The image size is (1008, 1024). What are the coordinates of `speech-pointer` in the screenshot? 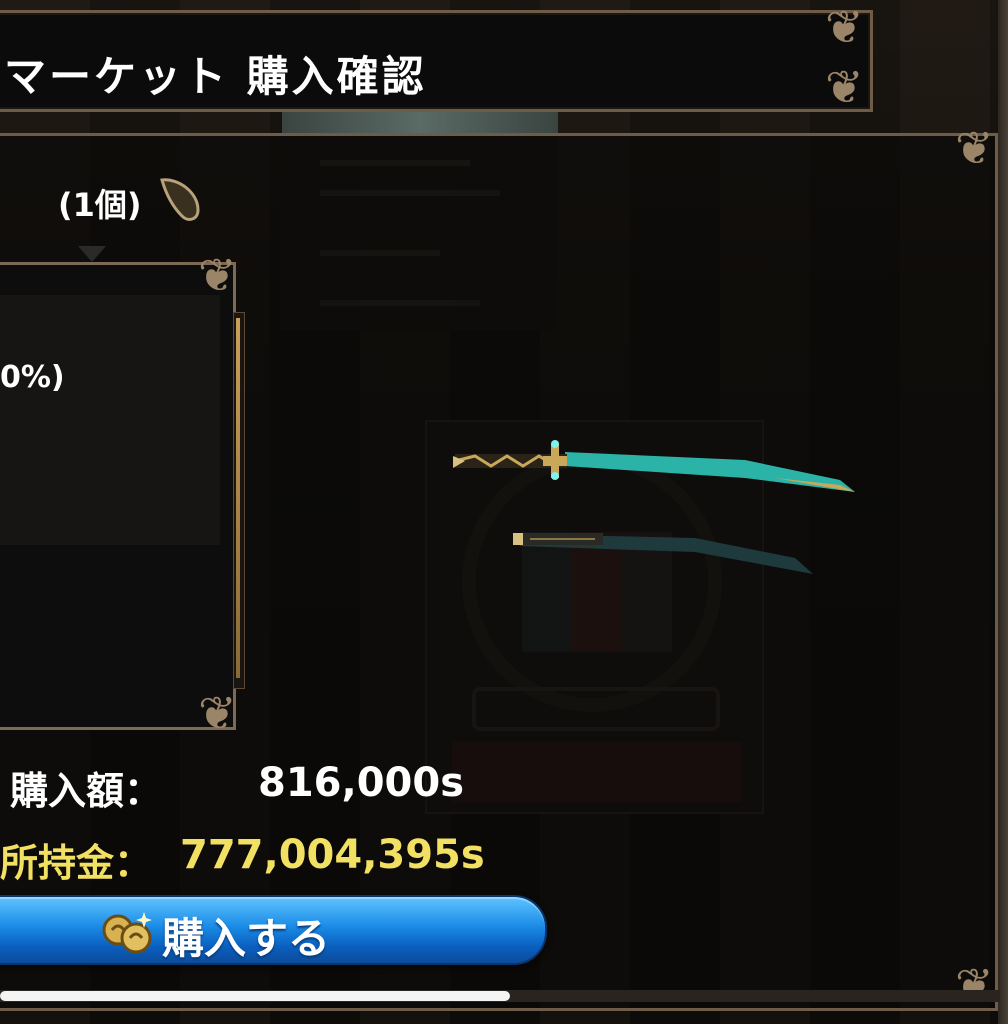 It's located at (92, 254).